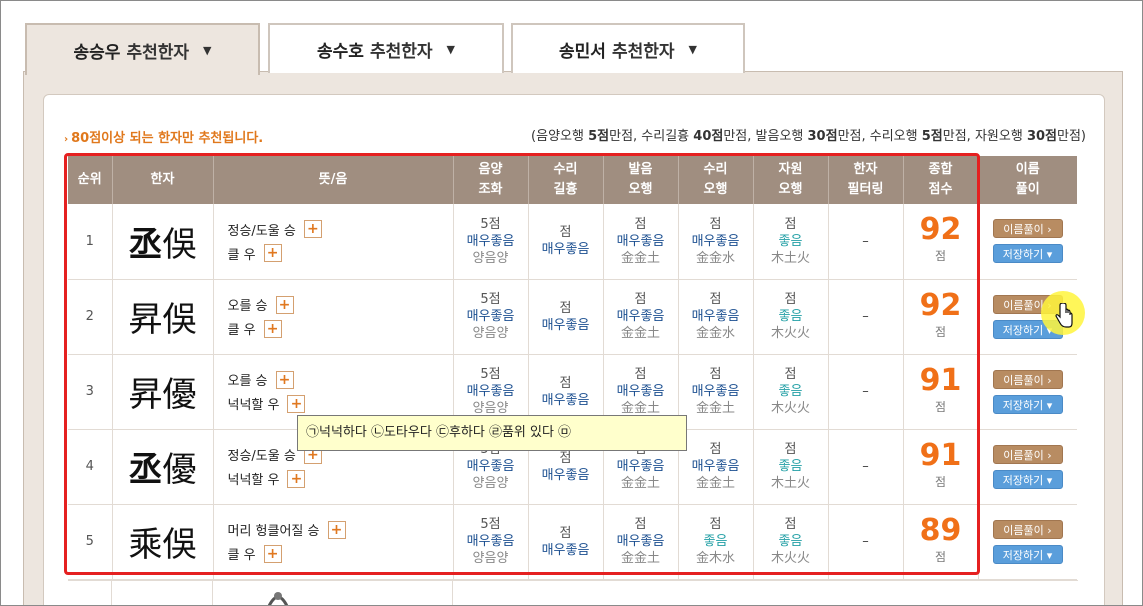 The height and width of the screenshot is (606, 1143). What do you see at coordinates (142, 49) in the screenshot?
I see `tab-songseungwoo: 송승우 추천한자 ▼` at bounding box center [142, 49].